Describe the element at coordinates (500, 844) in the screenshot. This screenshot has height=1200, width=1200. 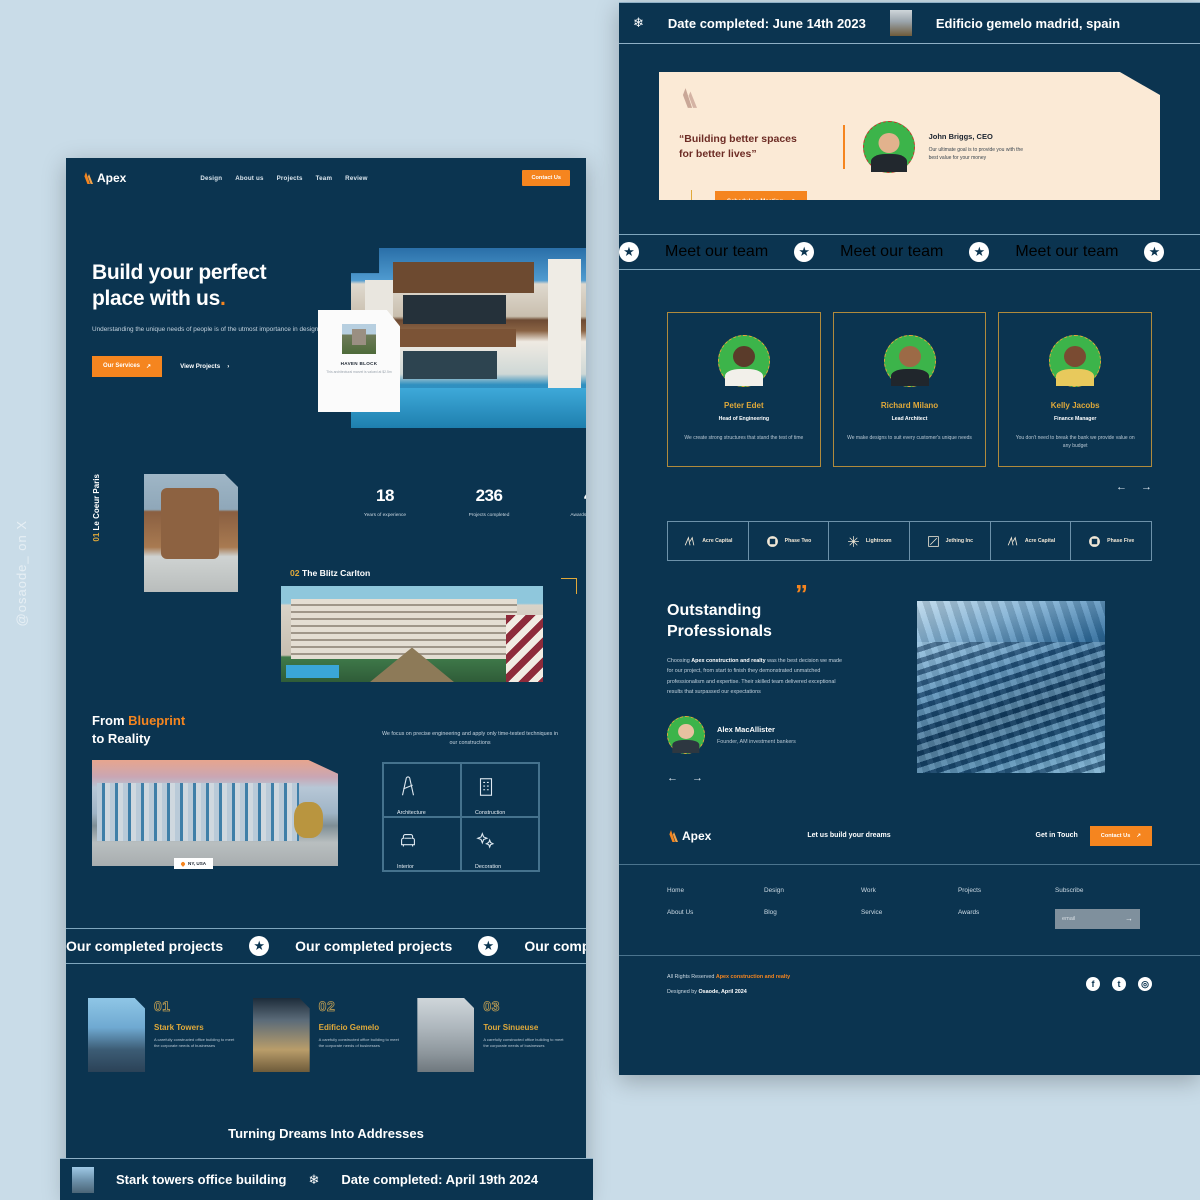
I see `service-cell-decoration: Decoration` at that location.